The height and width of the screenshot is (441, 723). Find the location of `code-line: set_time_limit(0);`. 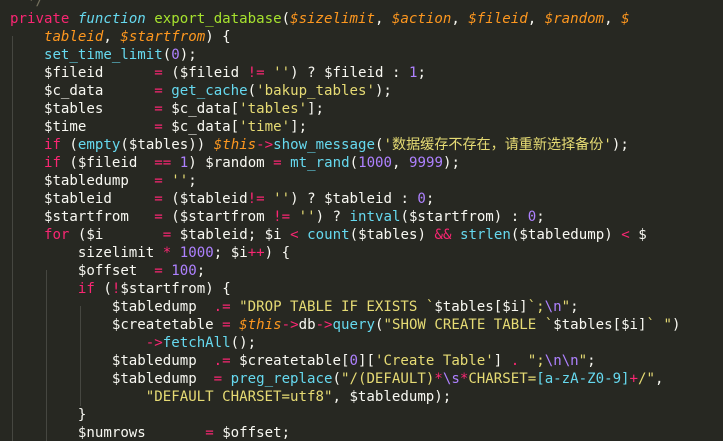

code-line: set_time_limit(0); is located at coordinates (103, 55).